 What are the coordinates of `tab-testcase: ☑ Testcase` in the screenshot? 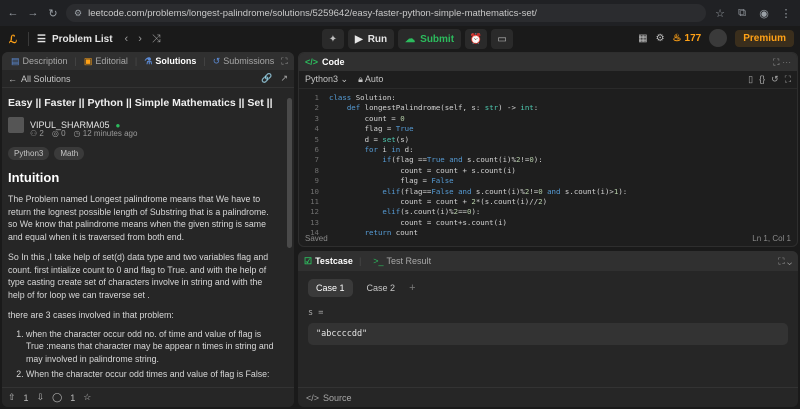 It's located at (328, 261).